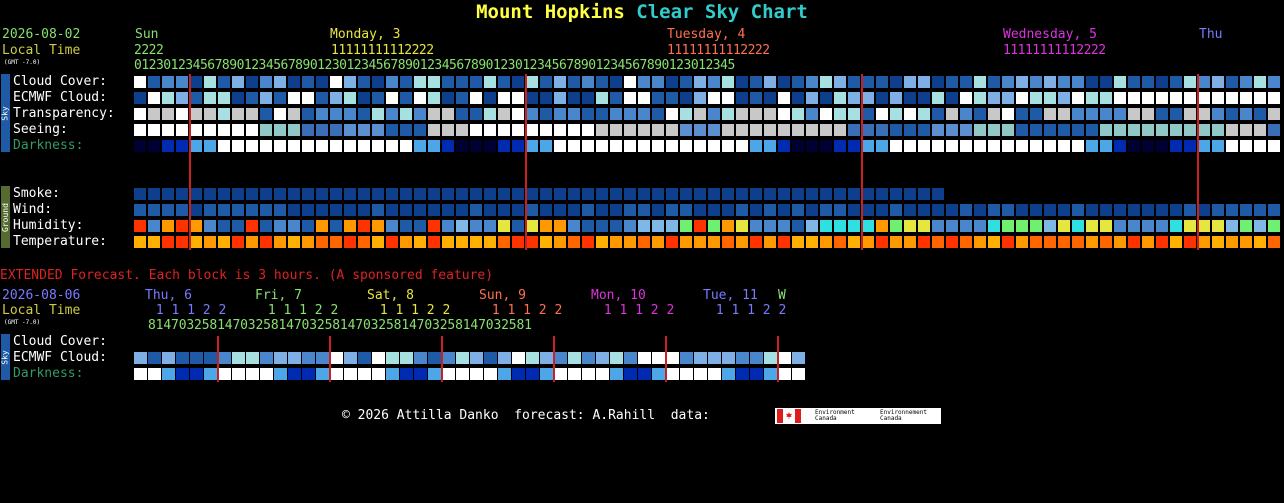 This screenshot has height=503, width=1284. Describe the element at coordinates (858, 416) in the screenshot. I see `canada-logo: Environment Canada Environnement Canada` at that location.